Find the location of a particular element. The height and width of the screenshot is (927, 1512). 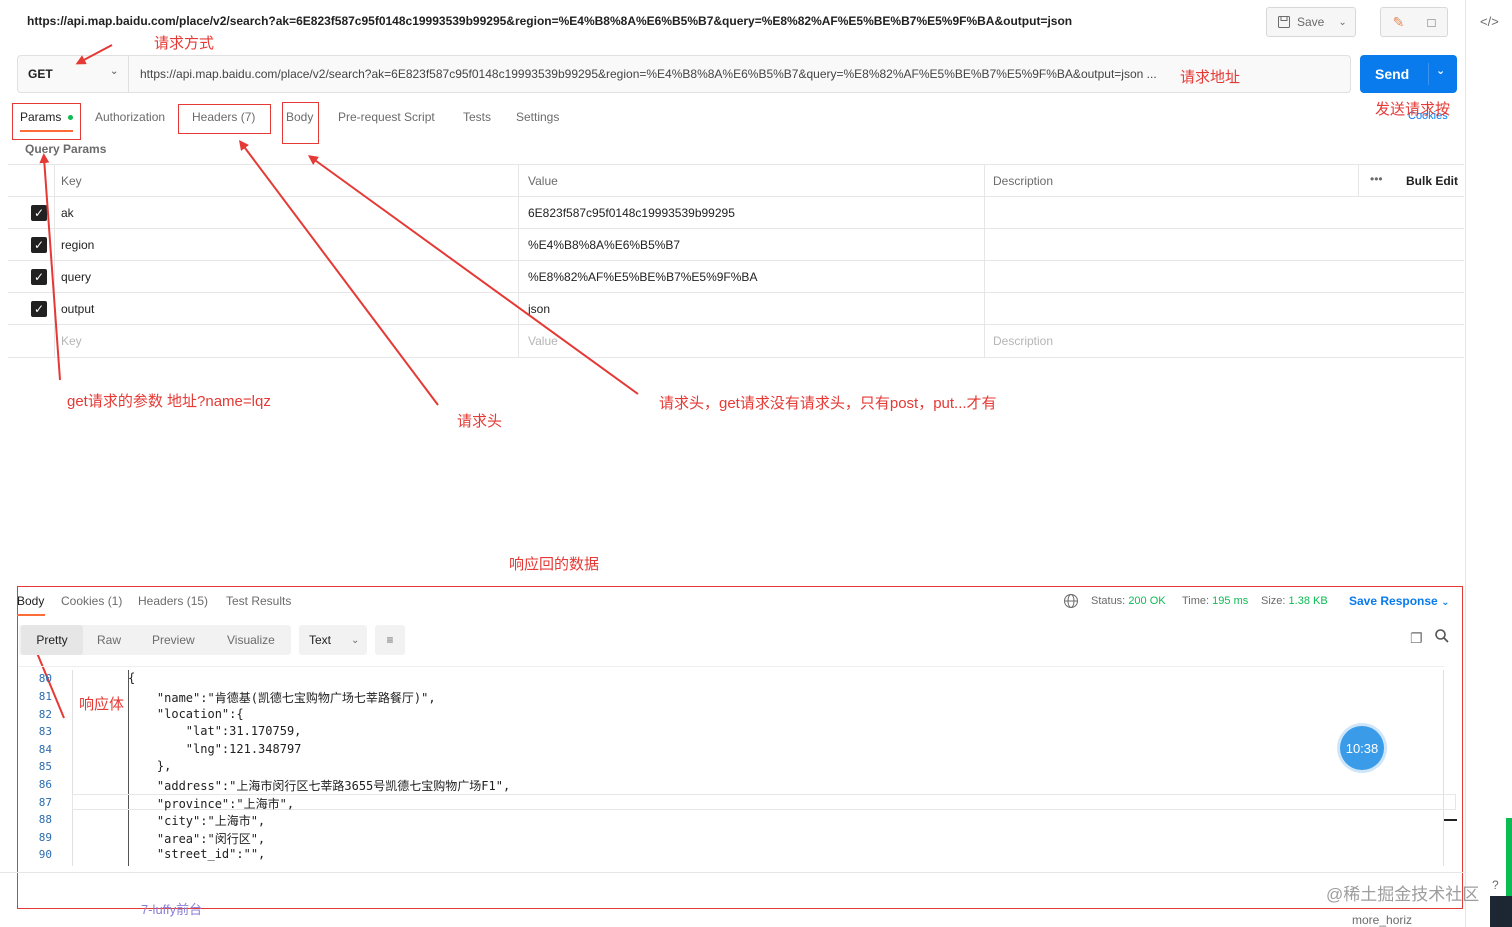

copy-icon: ❐ is located at coordinates (1416, 638).